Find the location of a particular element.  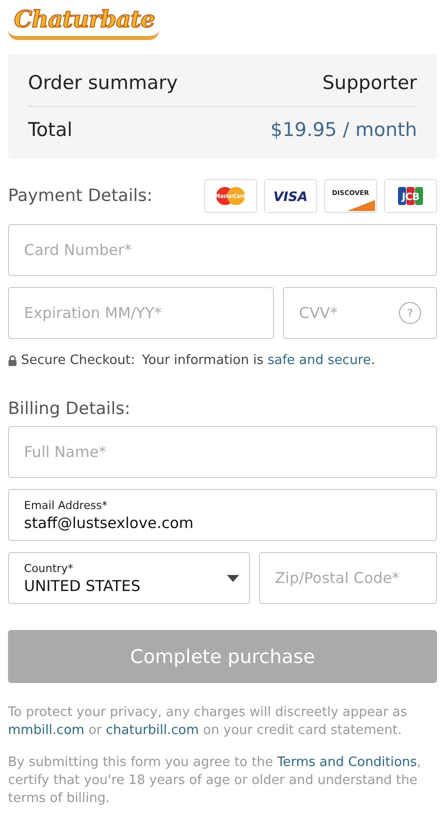

plan-name: Supporter is located at coordinates (369, 83).